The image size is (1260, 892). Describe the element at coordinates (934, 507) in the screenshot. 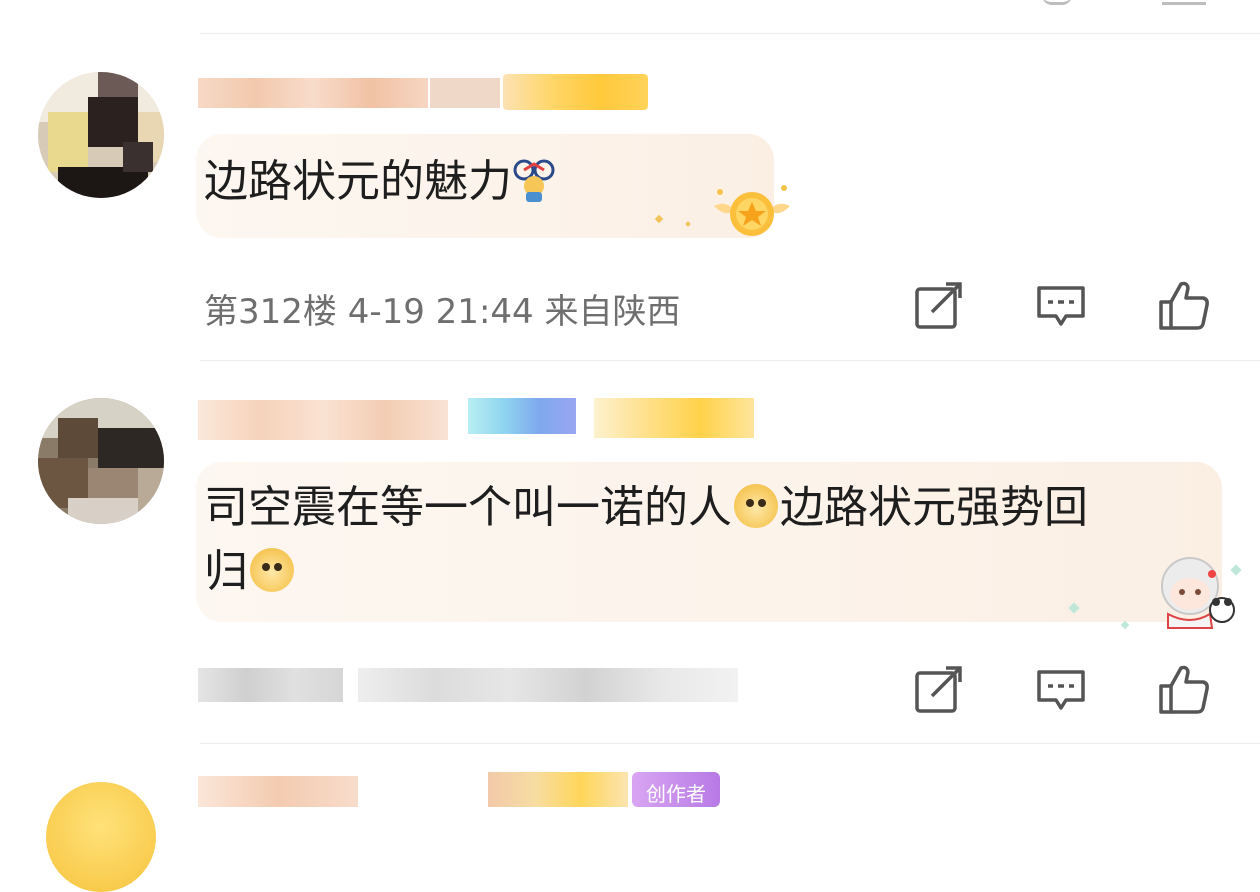

I see `comment-text-content: 边路状元强势回` at that location.